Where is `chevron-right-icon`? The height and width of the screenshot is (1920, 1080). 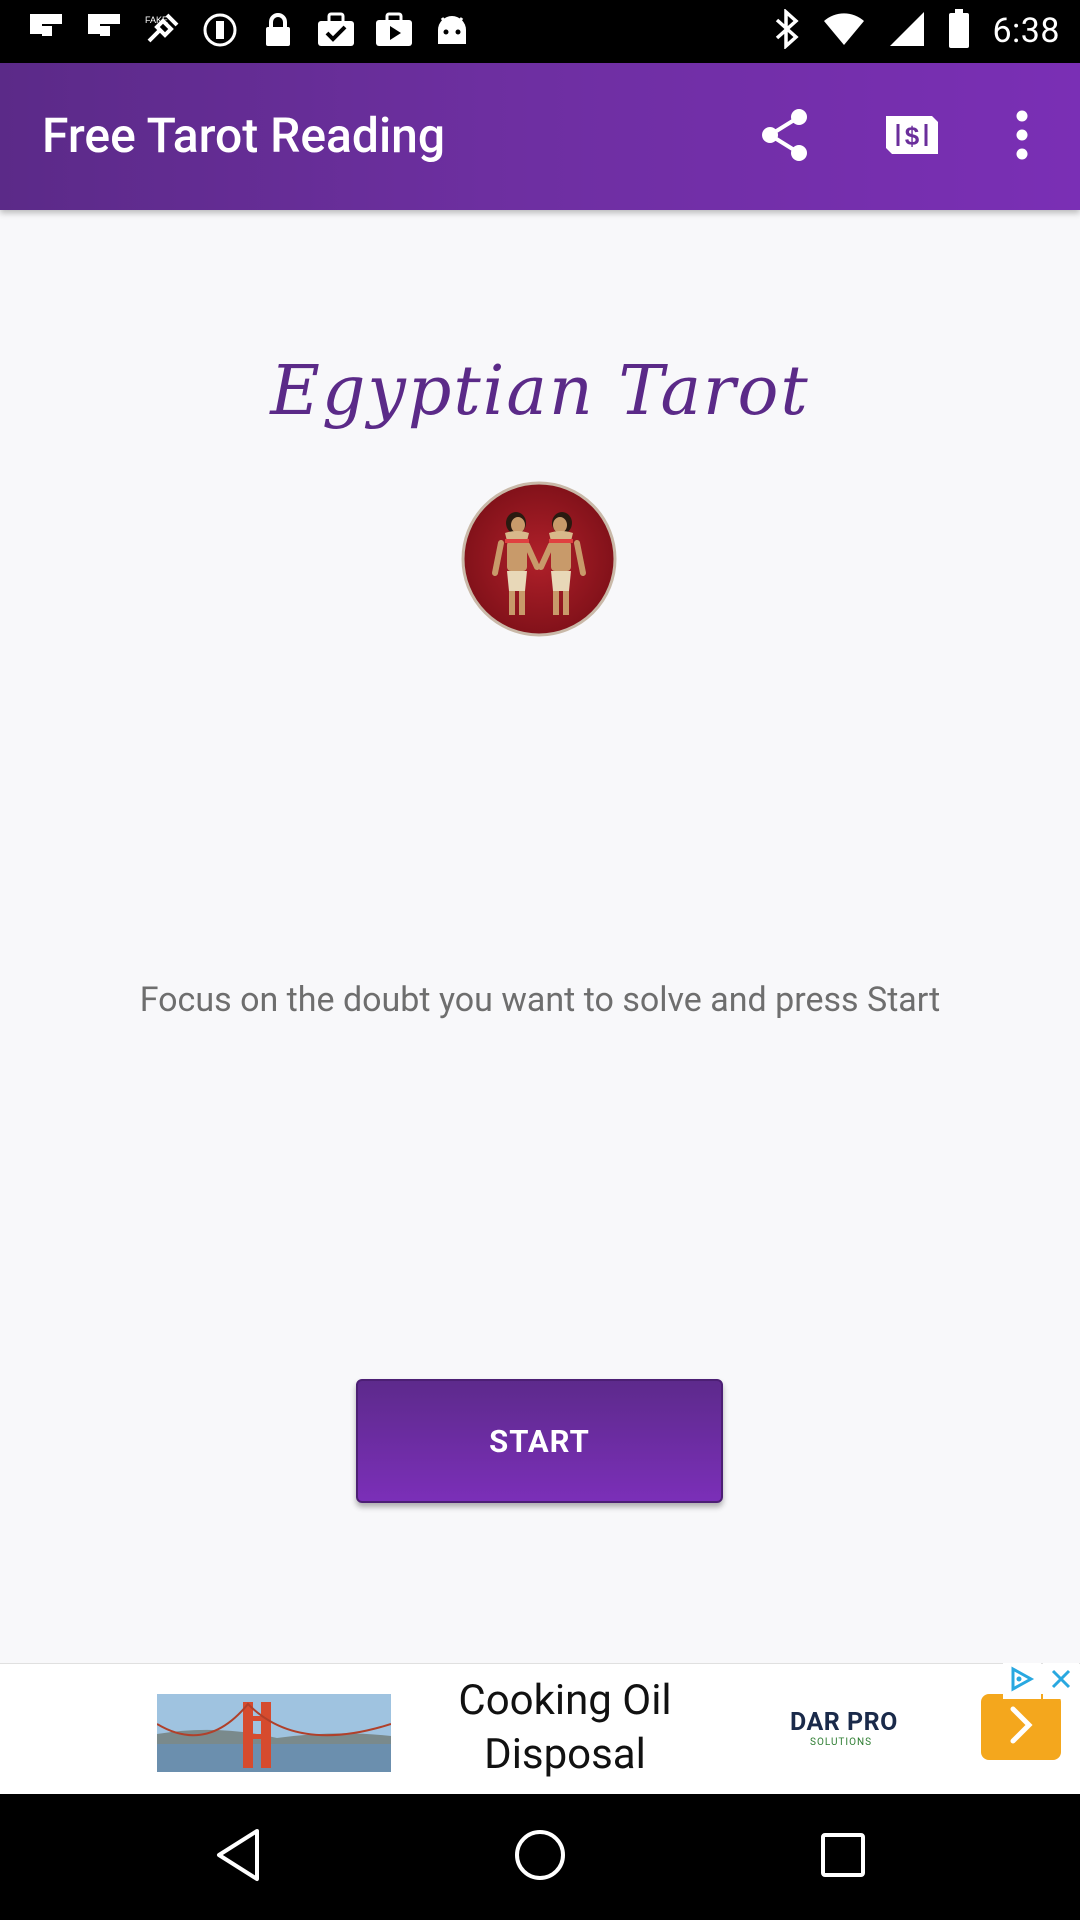 chevron-right-icon is located at coordinates (1021, 1727).